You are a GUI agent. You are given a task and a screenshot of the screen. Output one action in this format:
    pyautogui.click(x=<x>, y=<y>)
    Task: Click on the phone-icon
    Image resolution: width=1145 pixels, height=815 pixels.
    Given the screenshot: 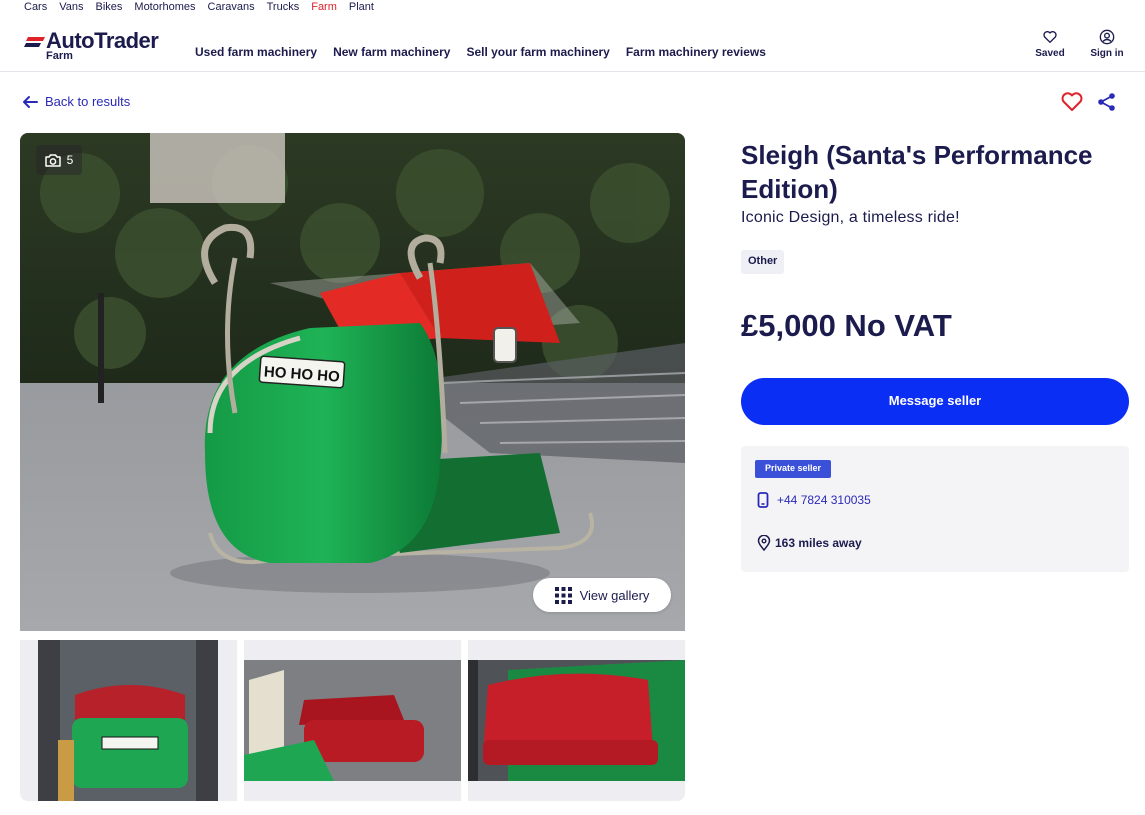 What is the action you would take?
    pyautogui.click(x=763, y=500)
    